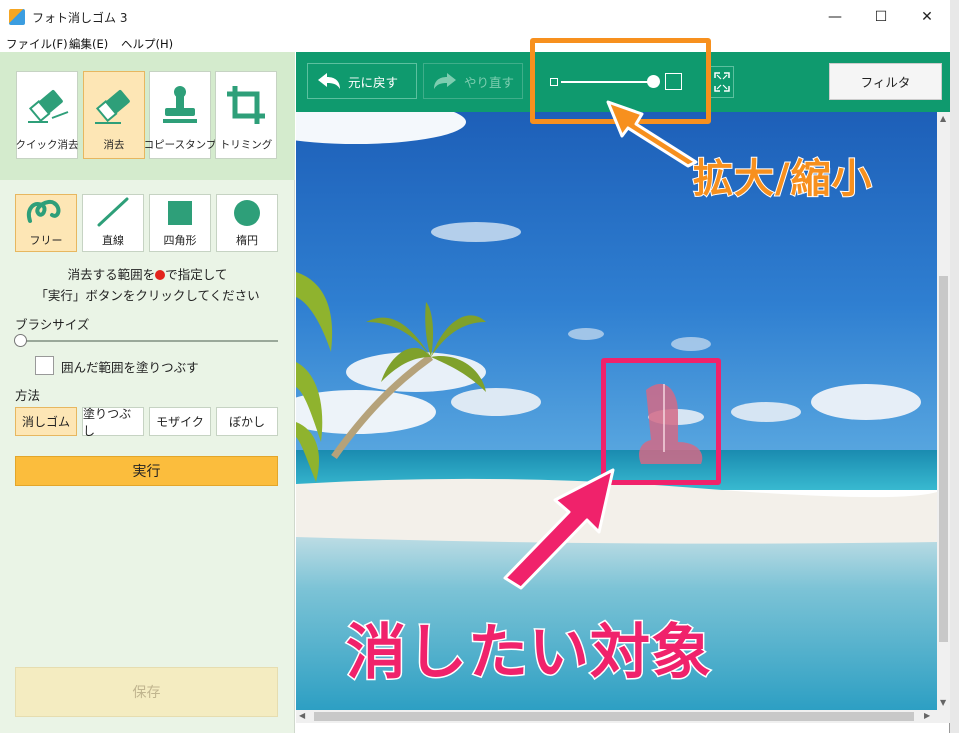 The width and height of the screenshot is (959, 733). Describe the element at coordinates (46, 240) in the screenshot. I see `shape-label: フリー` at that location.